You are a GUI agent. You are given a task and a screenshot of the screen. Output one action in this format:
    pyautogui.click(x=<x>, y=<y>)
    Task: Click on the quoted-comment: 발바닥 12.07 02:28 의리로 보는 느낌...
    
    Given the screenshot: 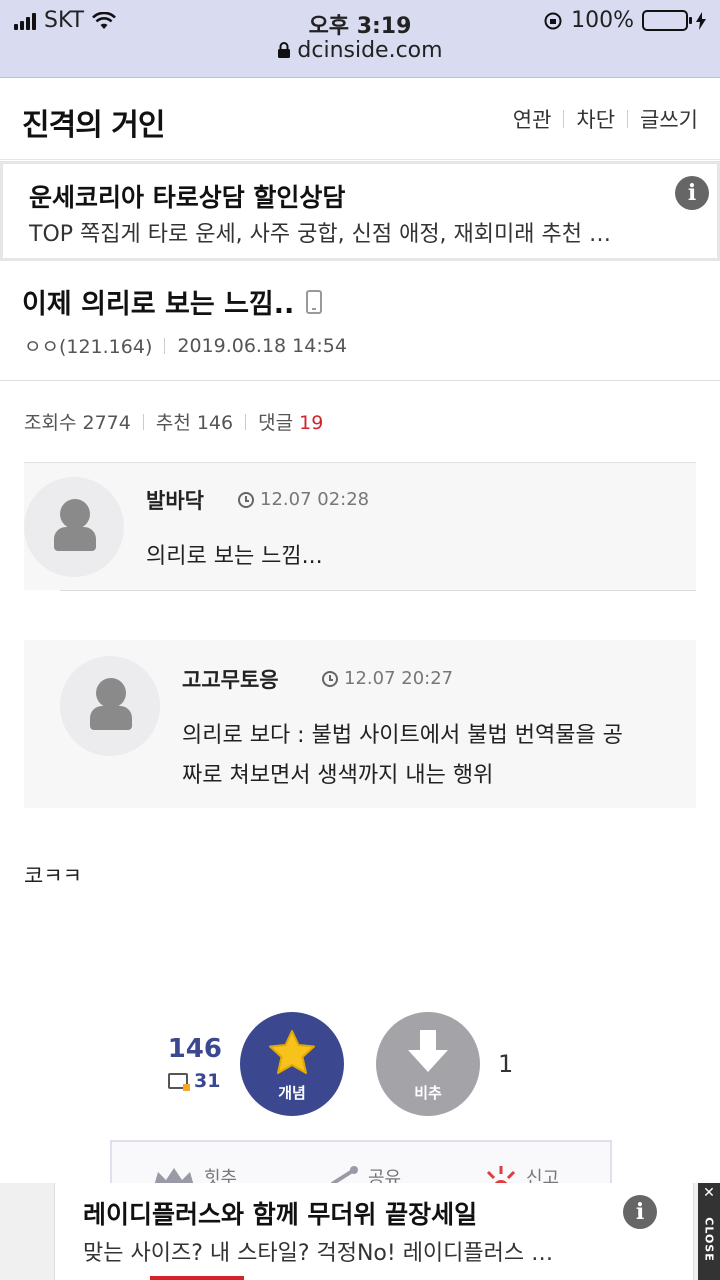 What is the action you would take?
    pyautogui.click(x=360, y=526)
    